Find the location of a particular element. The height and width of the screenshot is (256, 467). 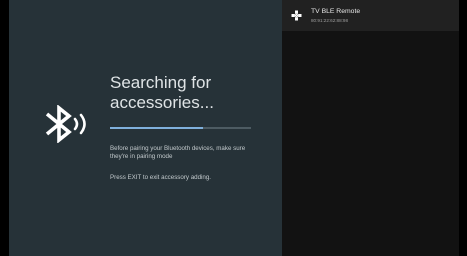

search-progress-bar is located at coordinates (180, 128).